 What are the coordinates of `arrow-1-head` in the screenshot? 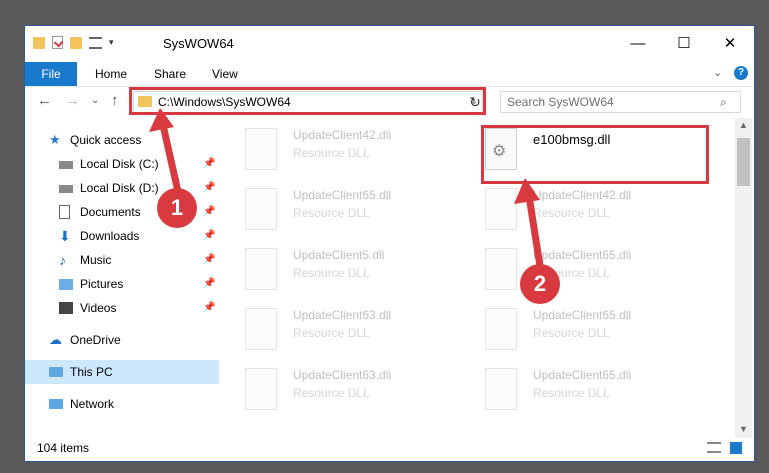 It's located at (161, 120).